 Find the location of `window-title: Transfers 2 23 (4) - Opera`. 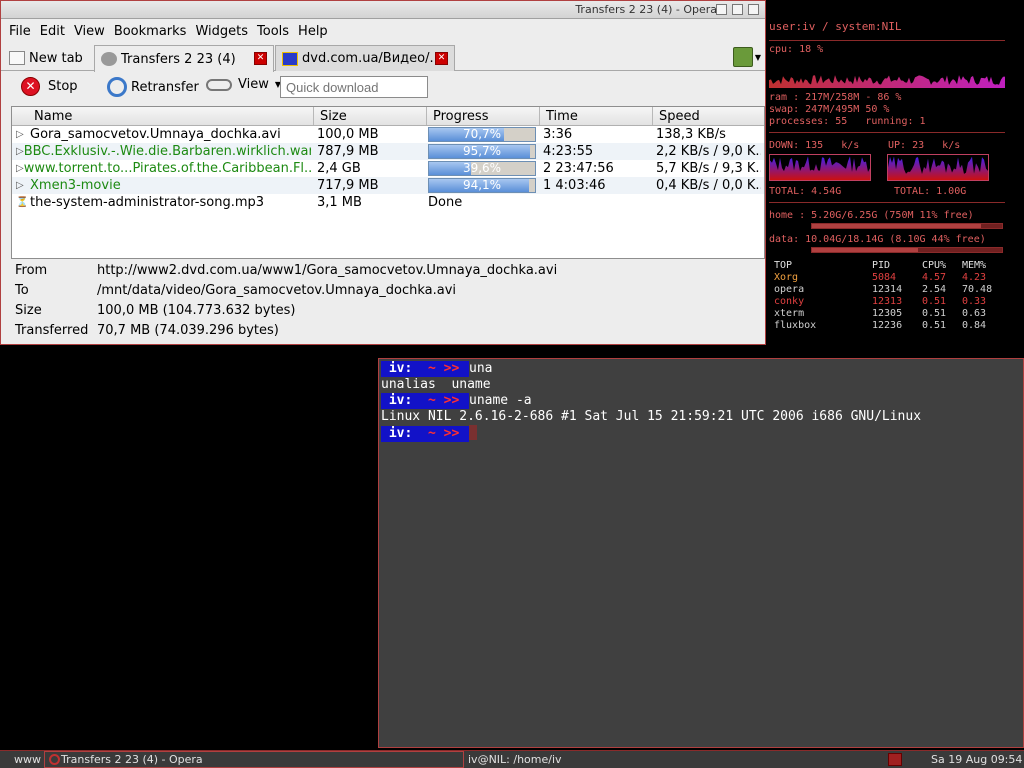

window-title: Transfers 2 23 (4) - Opera is located at coordinates (646, 9).